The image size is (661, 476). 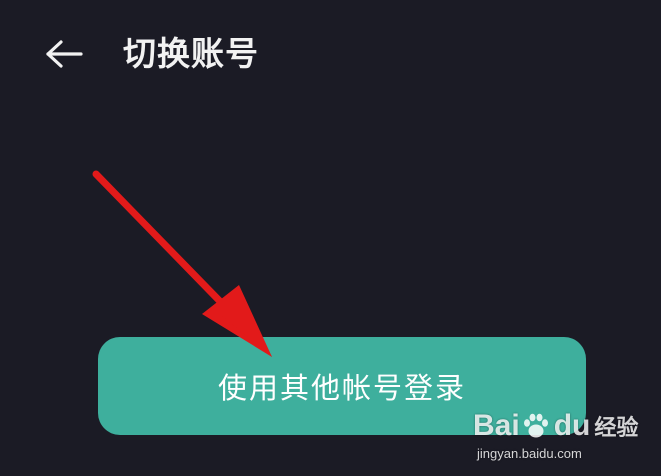 What do you see at coordinates (191, 53) in the screenshot?
I see `page-title: 切换账号` at bounding box center [191, 53].